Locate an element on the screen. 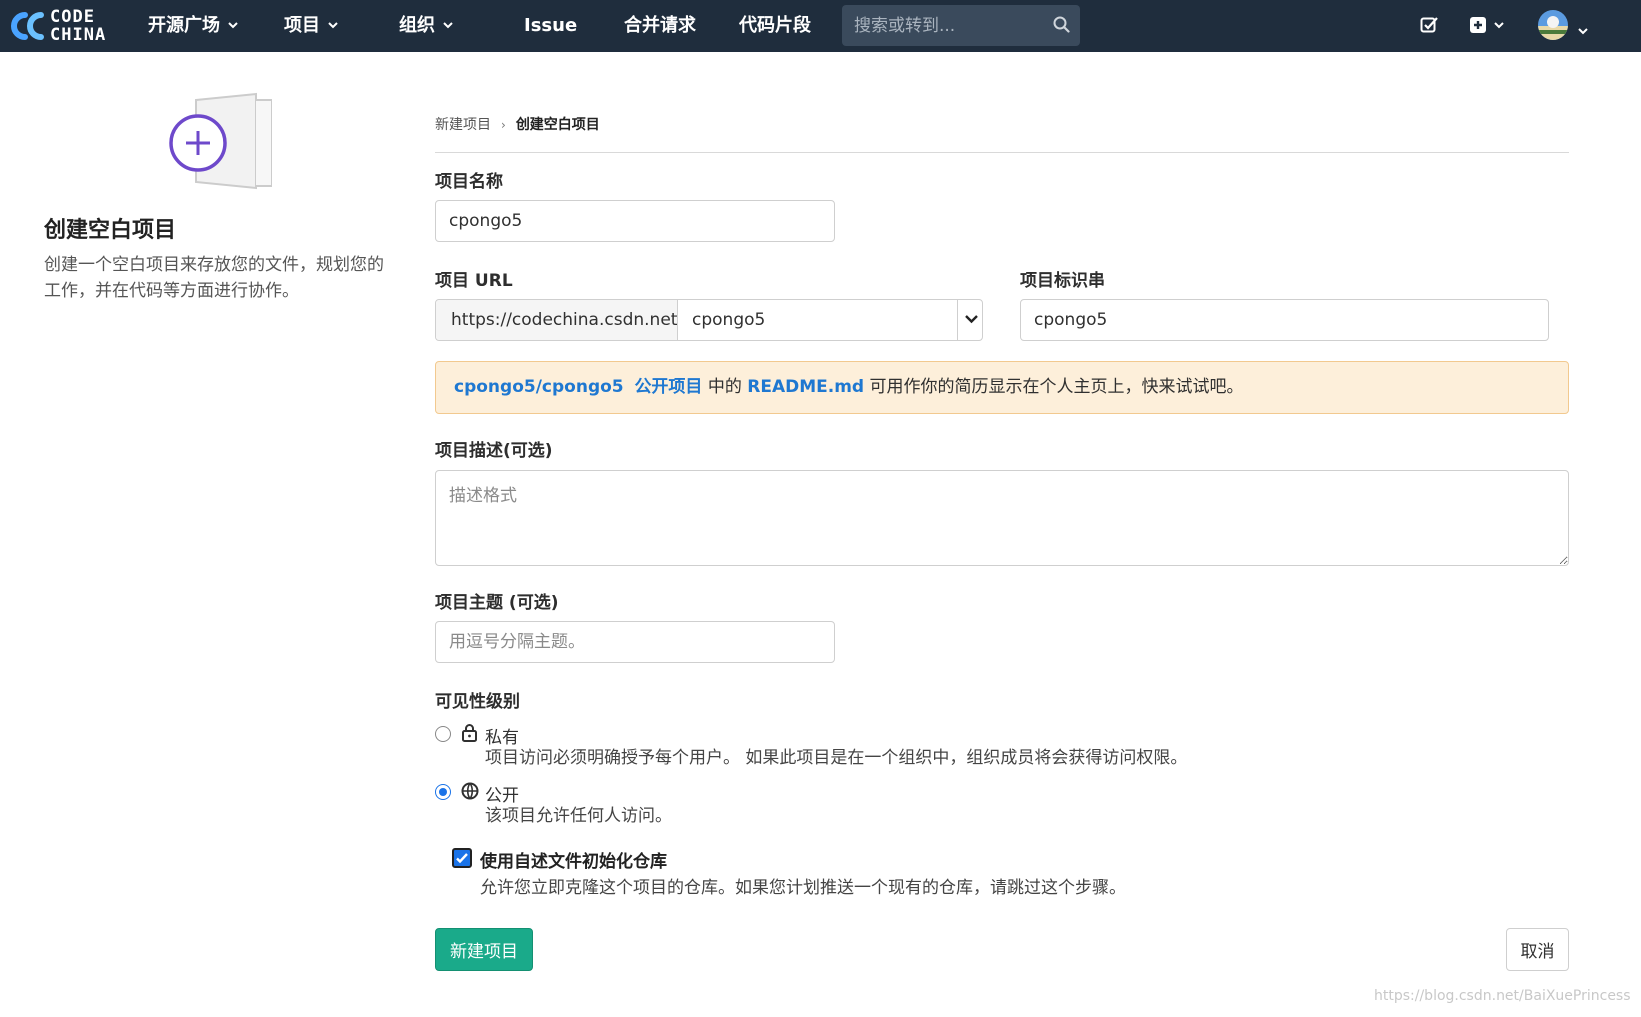  nav-merge-requests-label: 合并请求 is located at coordinates (660, 25).